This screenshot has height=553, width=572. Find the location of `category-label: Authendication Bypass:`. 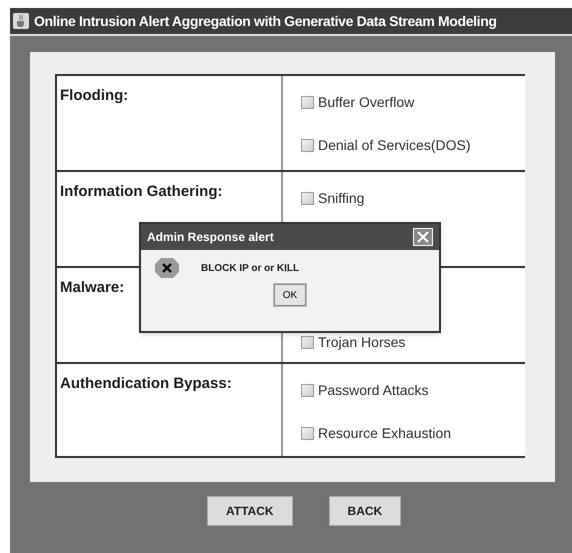

category-label: Authendication Bypass: is located at coordinates (146, 383).